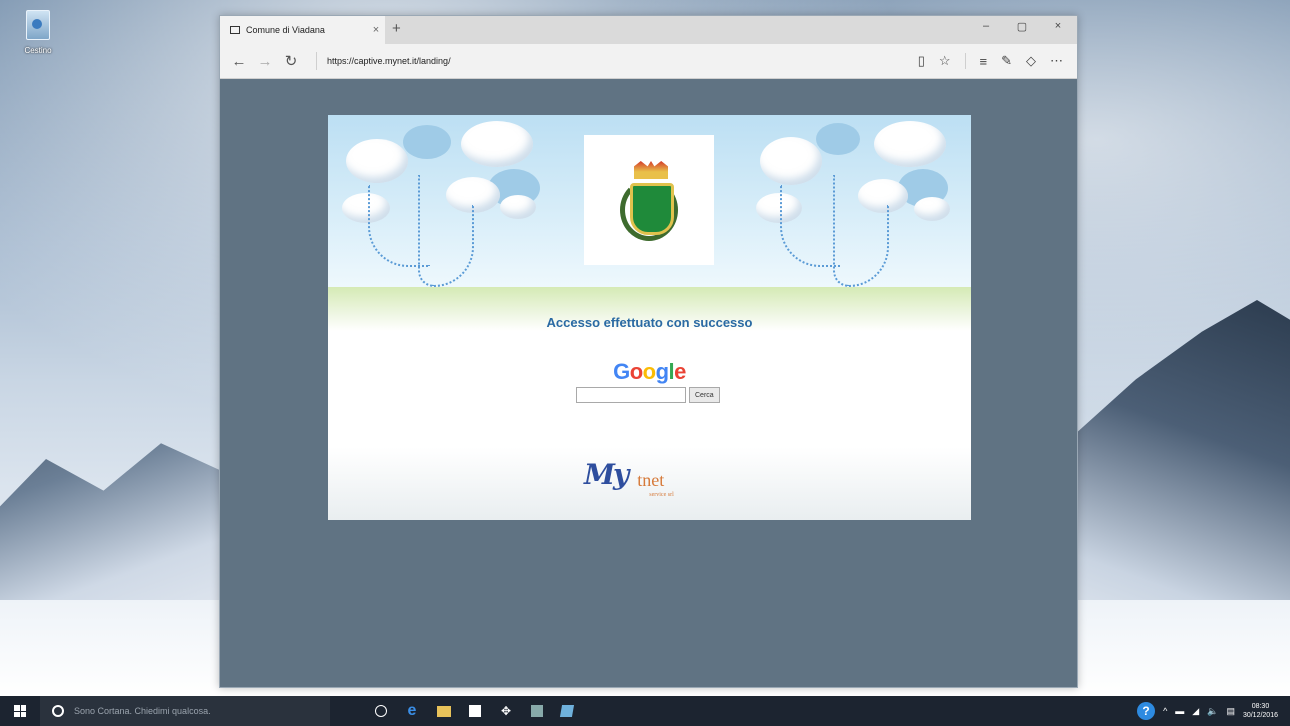 The height and width of the screenshot is (726, 1290). Describe the element at coordinates (945, 61) in the screenshot. I see `favorite-star-icon: ☆` at that location.